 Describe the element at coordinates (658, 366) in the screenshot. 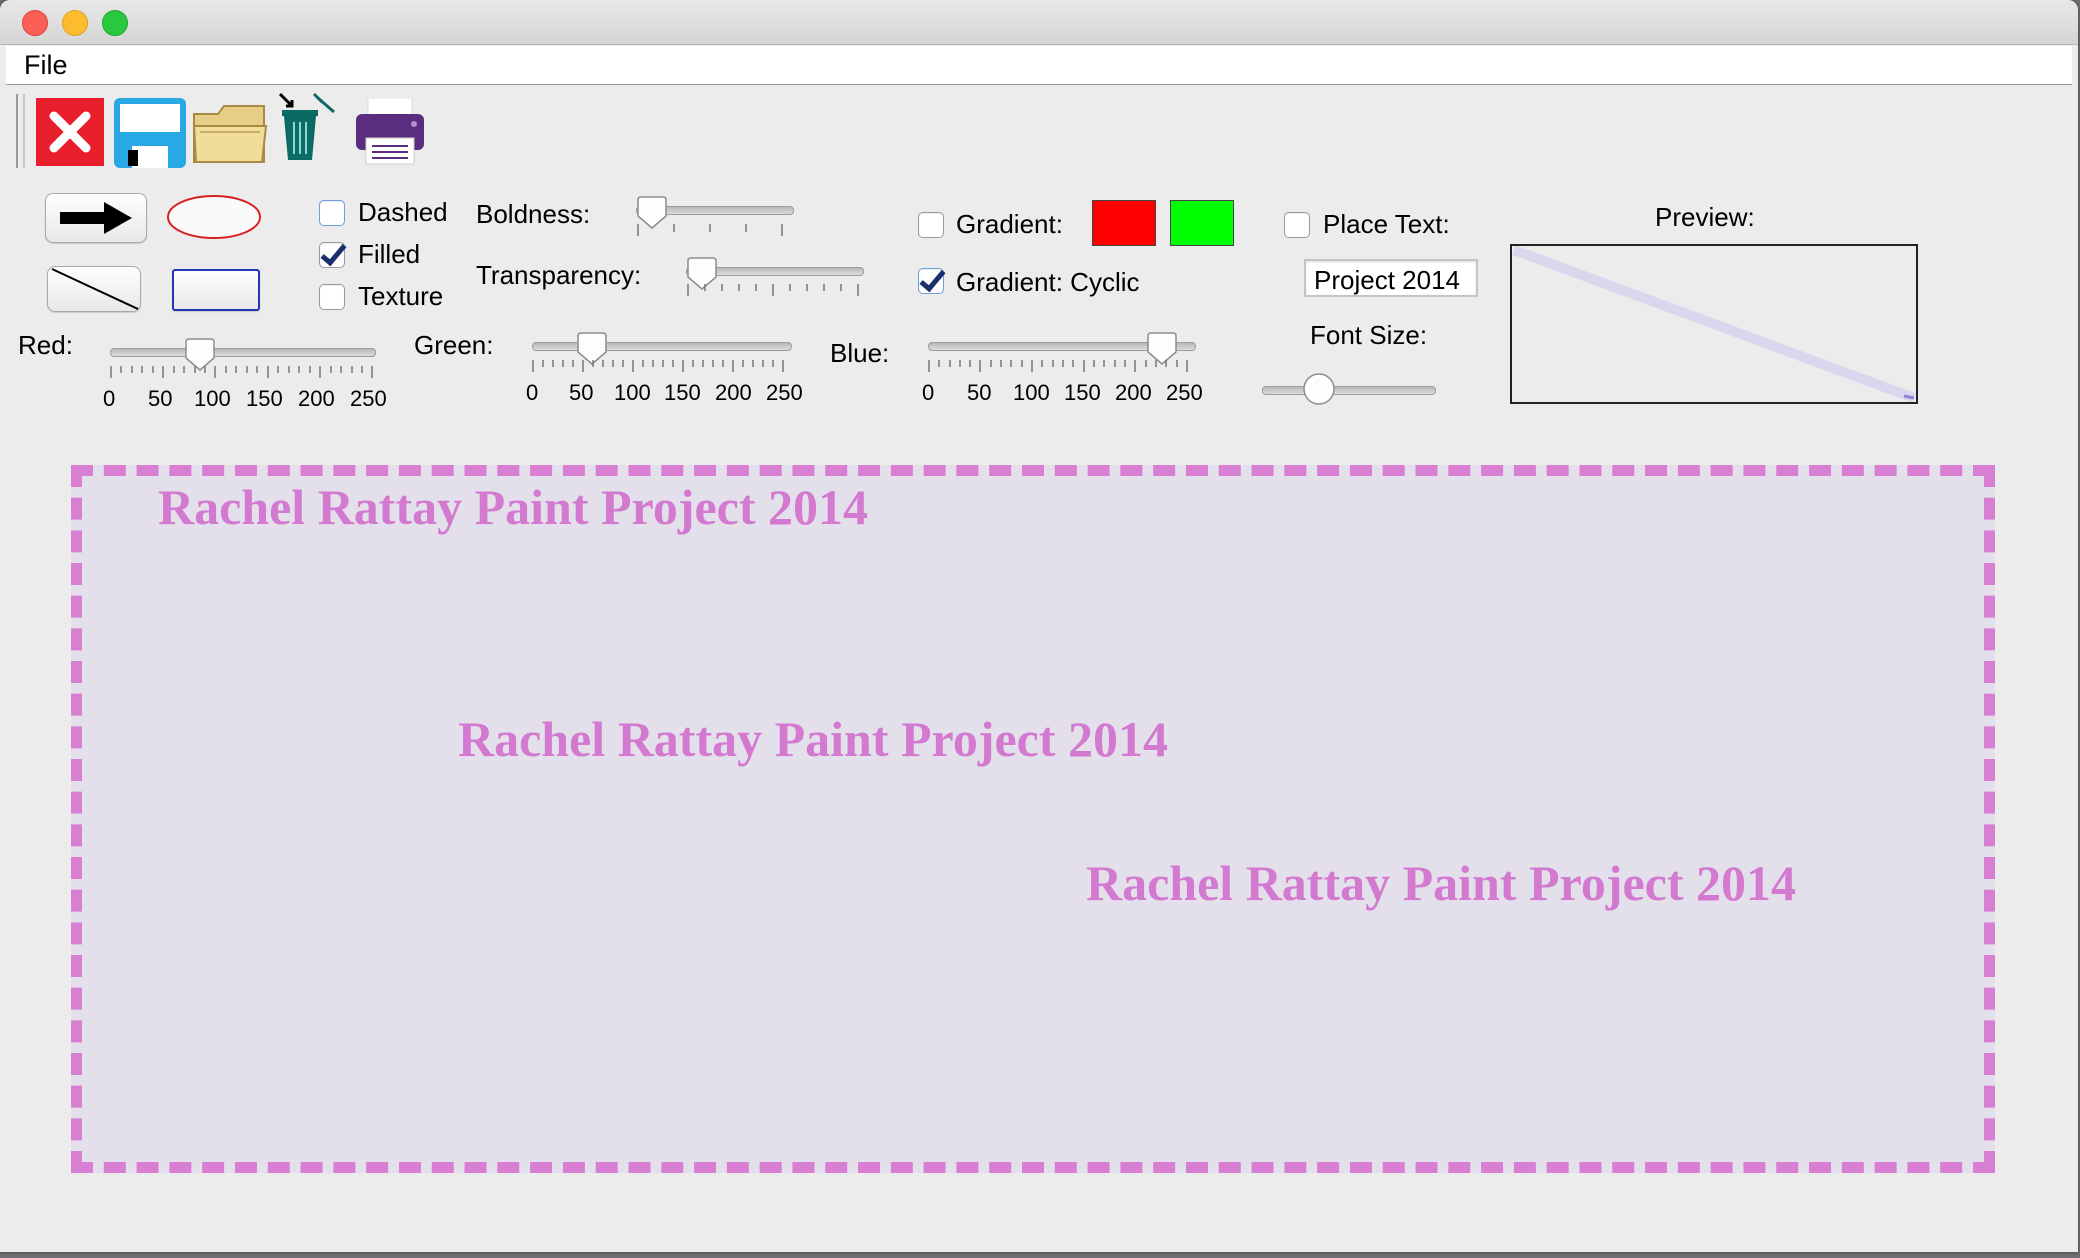

I see `green-slider-ticks` at that location.